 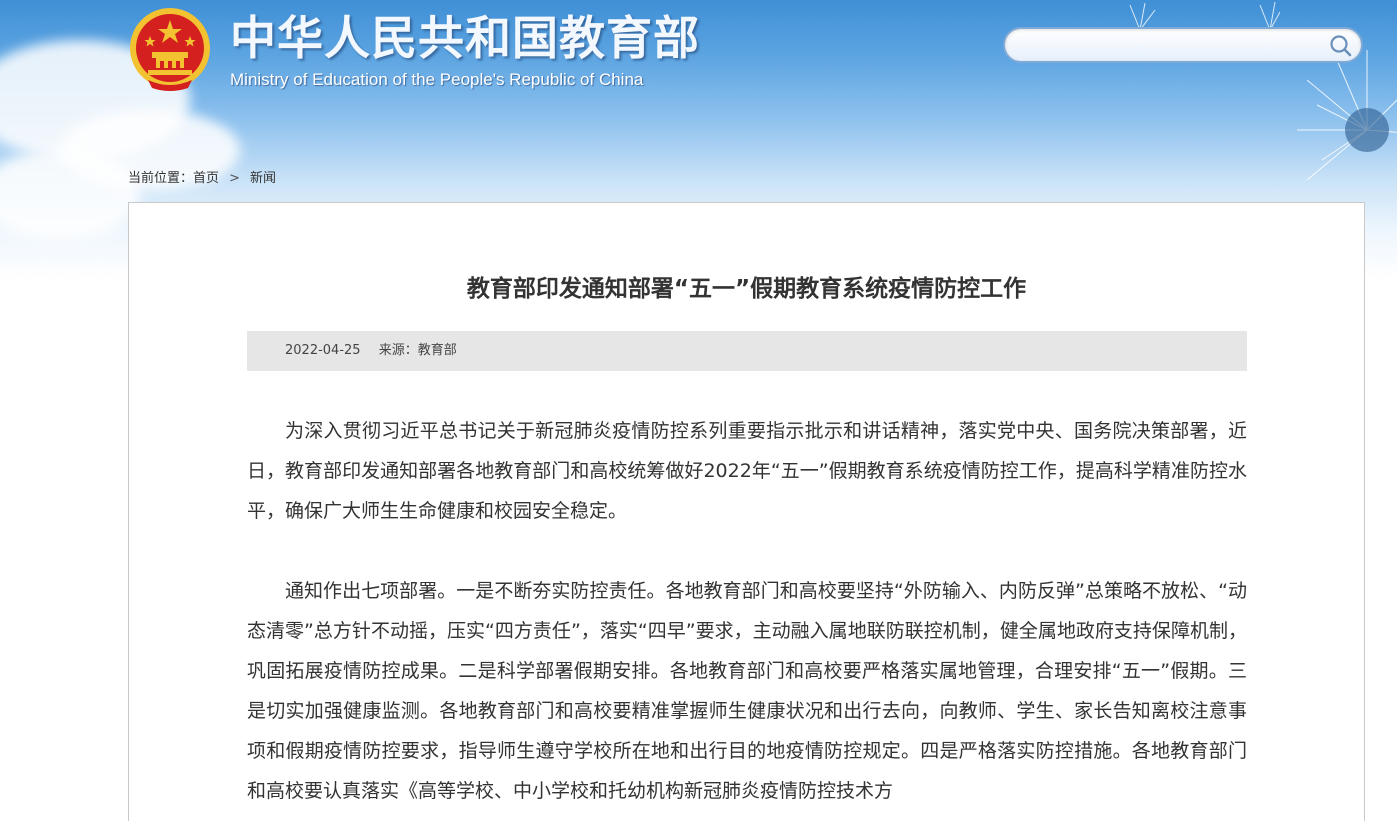 I want to click on national-emblem-icon, so click(x=170, y=49).